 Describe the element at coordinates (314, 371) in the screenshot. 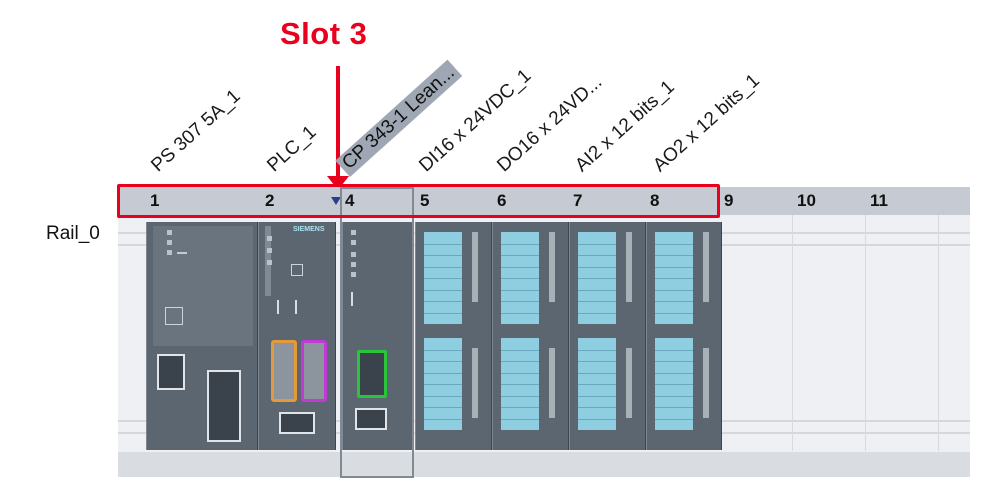

I see `mpi-port-purple` at that location.